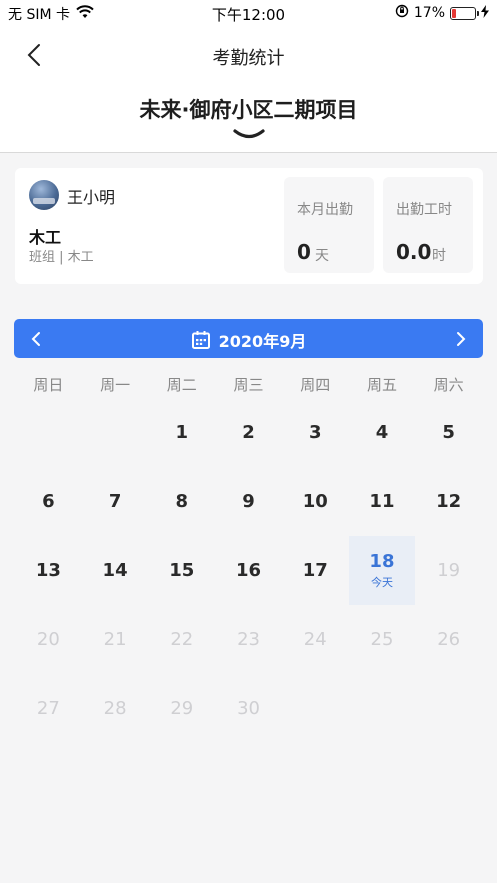 The height and width of the screenshot is (883, 497). I want to click on work-hours-value: 0.0, so click(414, 252).